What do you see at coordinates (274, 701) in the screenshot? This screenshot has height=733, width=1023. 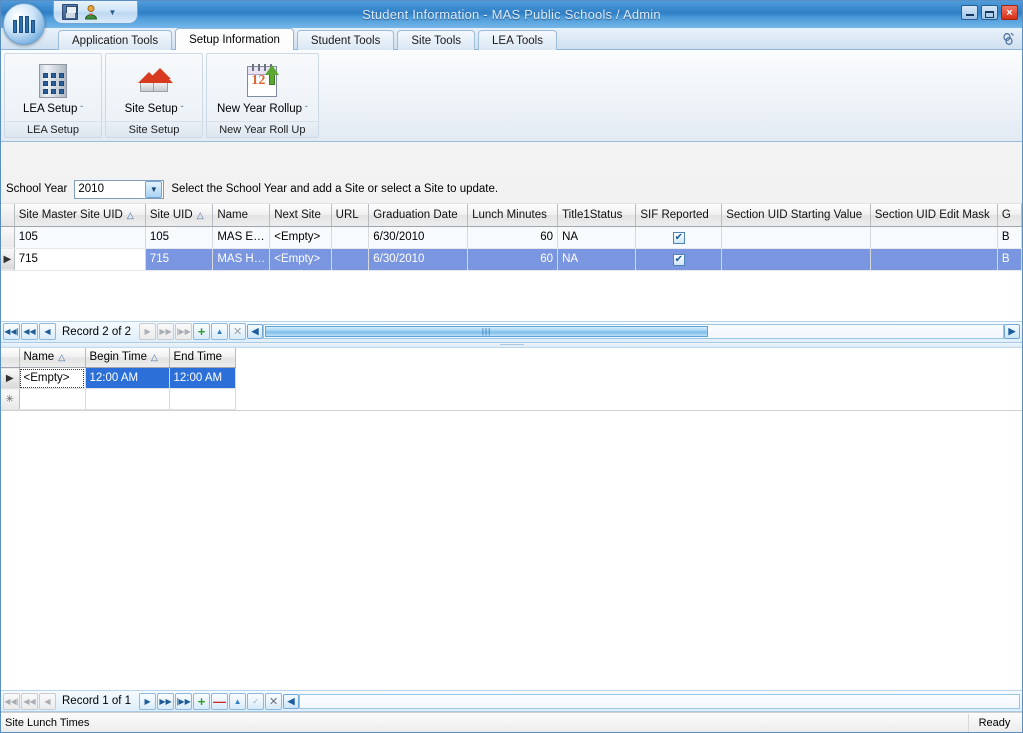 I see `sub-nav-delete-button: ✕` at bounding box center [274, 701].